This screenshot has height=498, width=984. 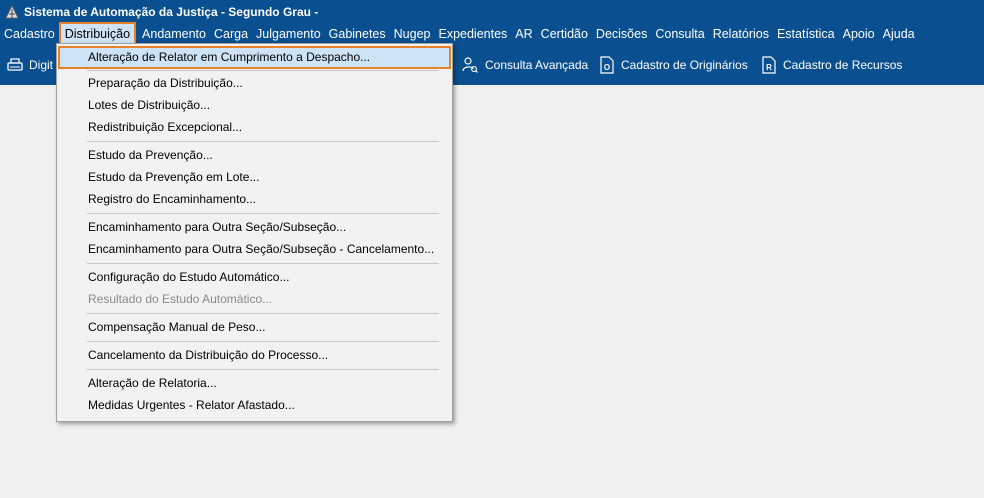 I want to click on menu-julgamento: Julgamento, so click(x=288, y=34).